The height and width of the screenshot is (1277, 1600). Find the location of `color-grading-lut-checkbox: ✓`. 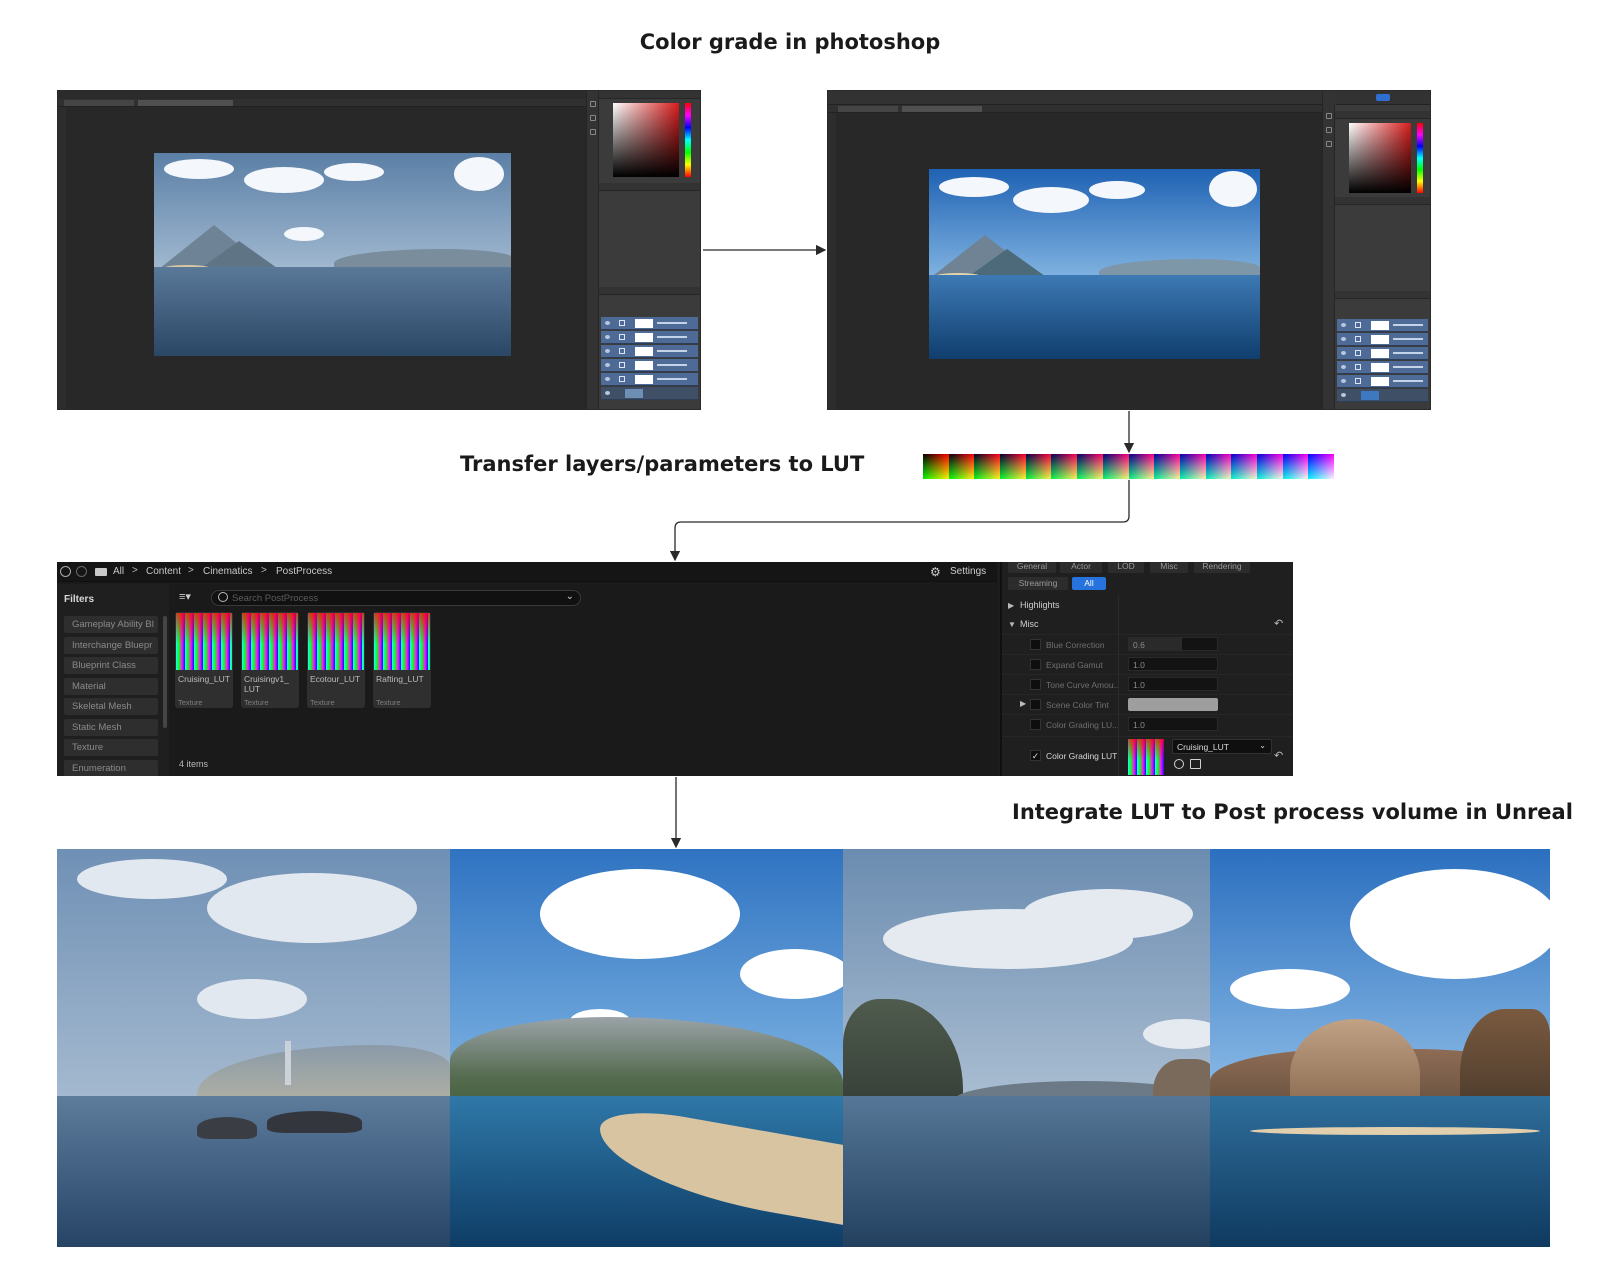

color-grading-lut-checkbox: ✓ is located at coordinates (1035, 755).